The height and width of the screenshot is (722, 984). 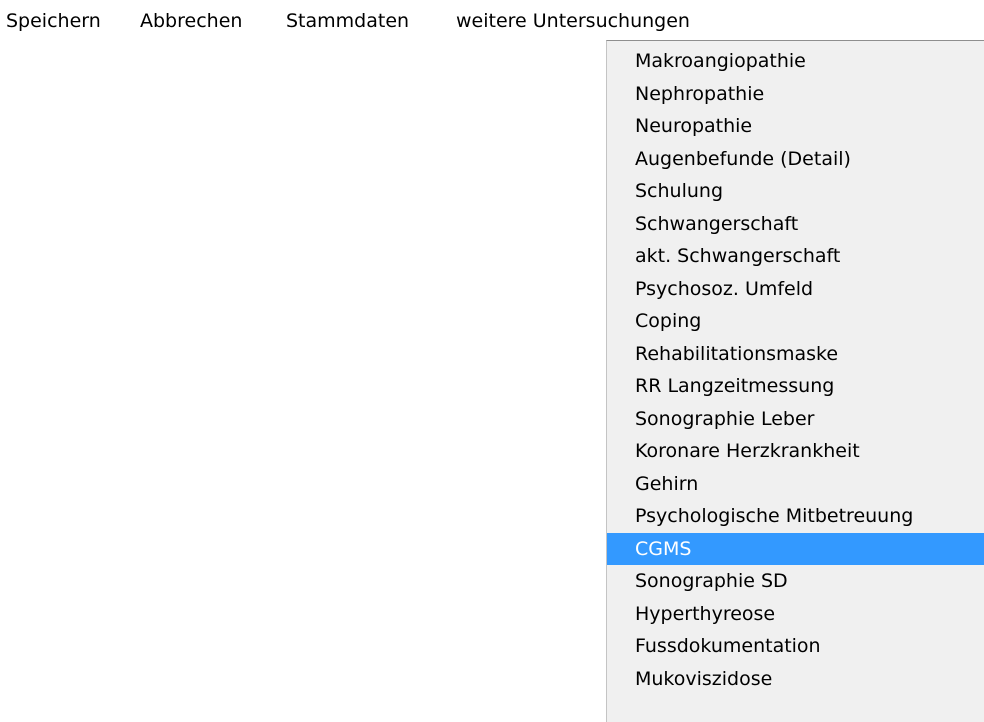 I want to click on menu-item-akt-schwangerschaft: akt. Schwangerschaft, so click(x=795, y=256).